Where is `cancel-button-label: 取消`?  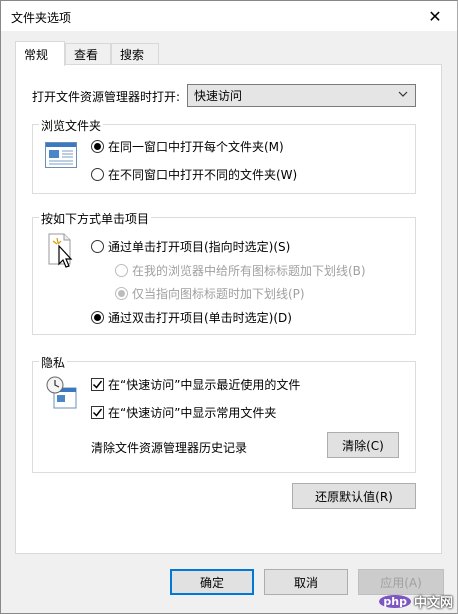 cancel-button-label: 取消 is located at coordinates (305, 582).